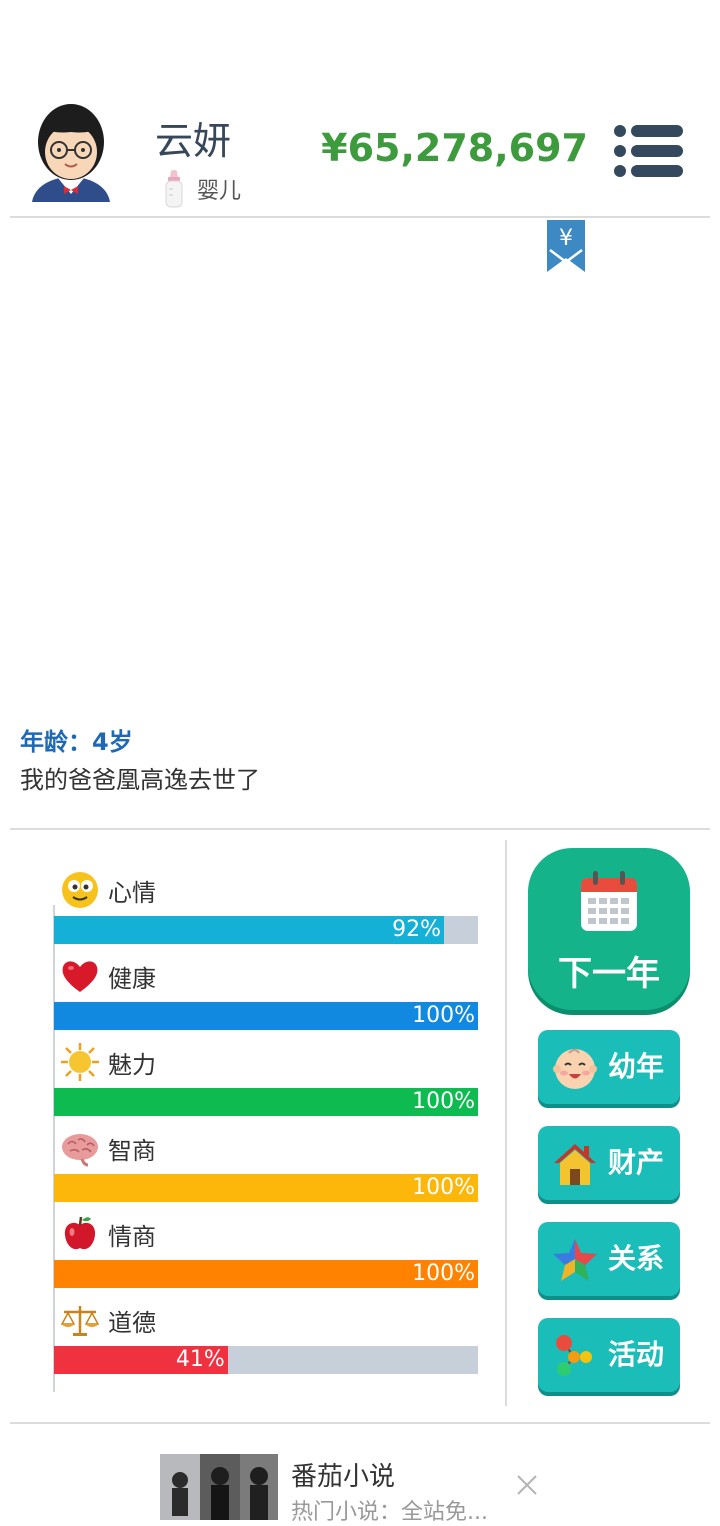 This screenshot has width=720, height=1526. I want to click on list-menu-icon, so click(648, 151).